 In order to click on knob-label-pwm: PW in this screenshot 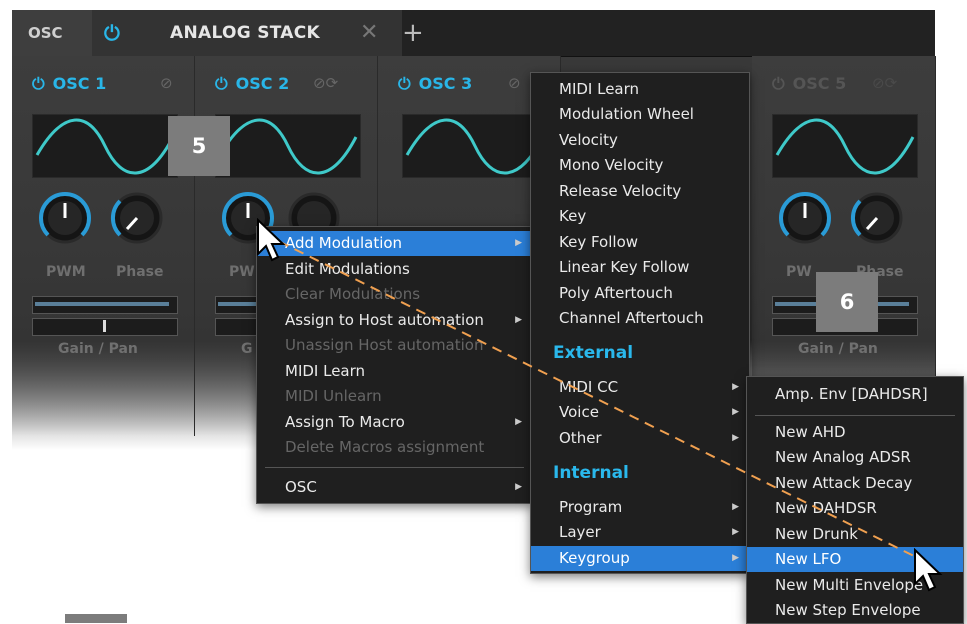, I will do `click(242, 272)`.